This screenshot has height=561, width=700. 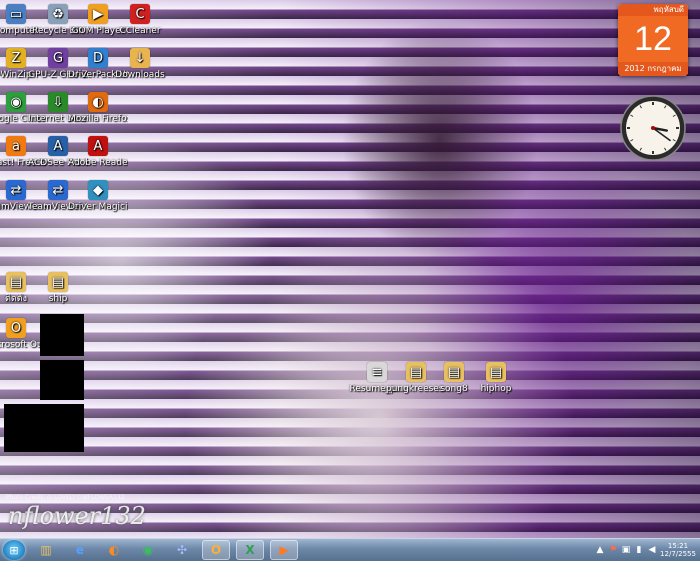 I want to click on internet-explorer-icon: e, so click(x=80, y=550).